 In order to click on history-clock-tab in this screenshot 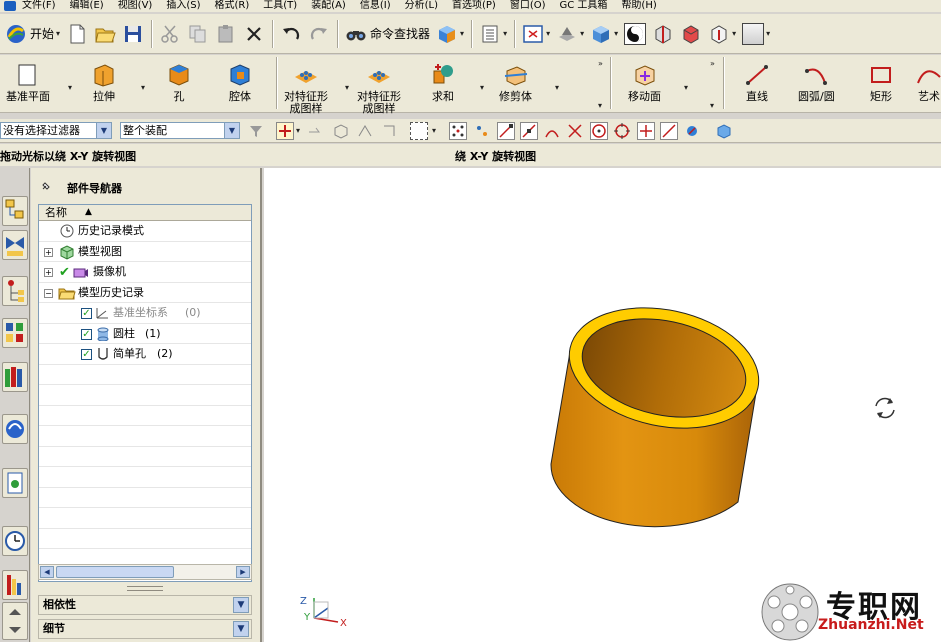, I will do `click(15, 541)`.